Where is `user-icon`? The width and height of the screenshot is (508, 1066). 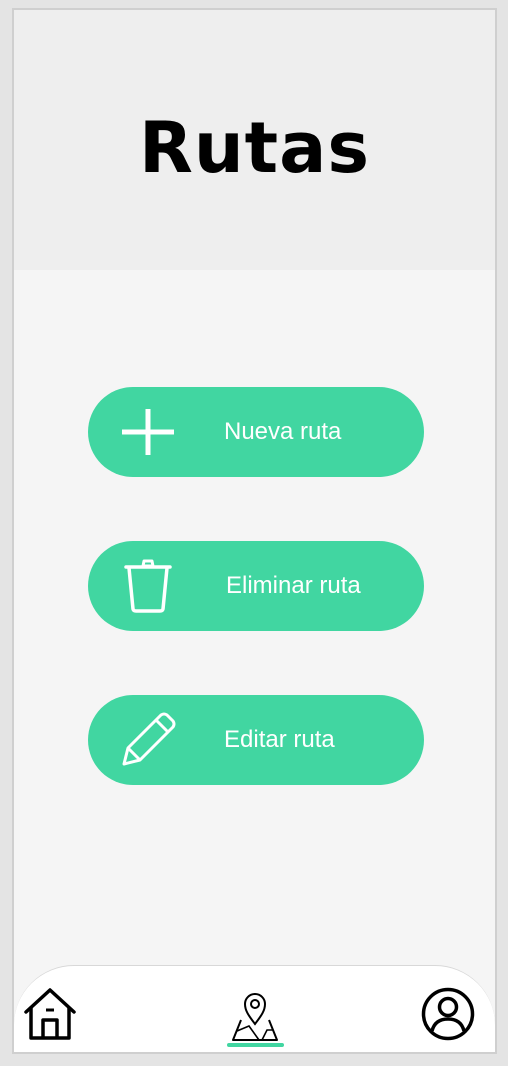 user-icon is located at coordinates (448, 1016).